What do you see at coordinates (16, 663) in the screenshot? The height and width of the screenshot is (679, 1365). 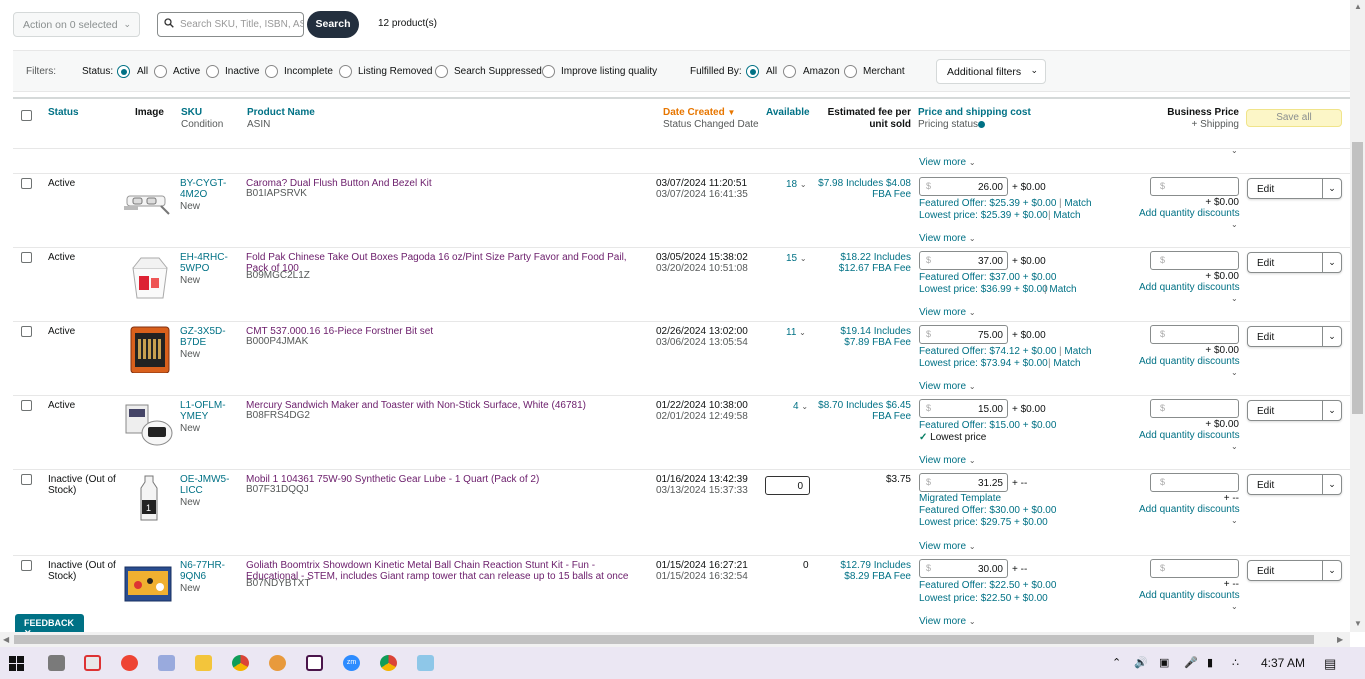 I see `windows-start-icon` at bounding box center [16, 663].